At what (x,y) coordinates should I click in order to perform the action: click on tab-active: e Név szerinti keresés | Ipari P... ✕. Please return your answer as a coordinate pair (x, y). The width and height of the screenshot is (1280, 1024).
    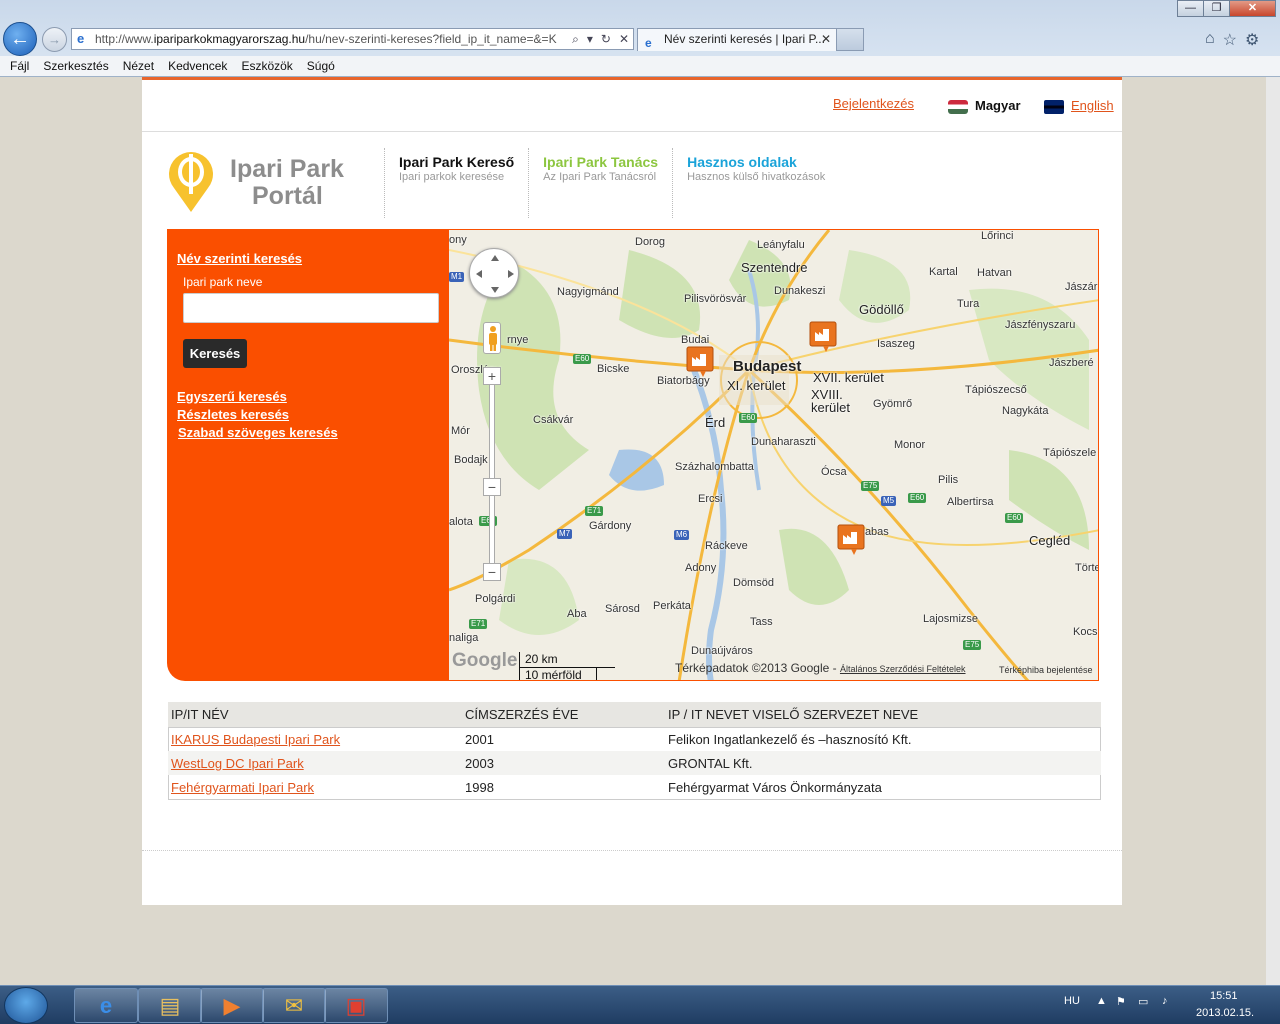
    Looking at the image, I should click on (737, 39).